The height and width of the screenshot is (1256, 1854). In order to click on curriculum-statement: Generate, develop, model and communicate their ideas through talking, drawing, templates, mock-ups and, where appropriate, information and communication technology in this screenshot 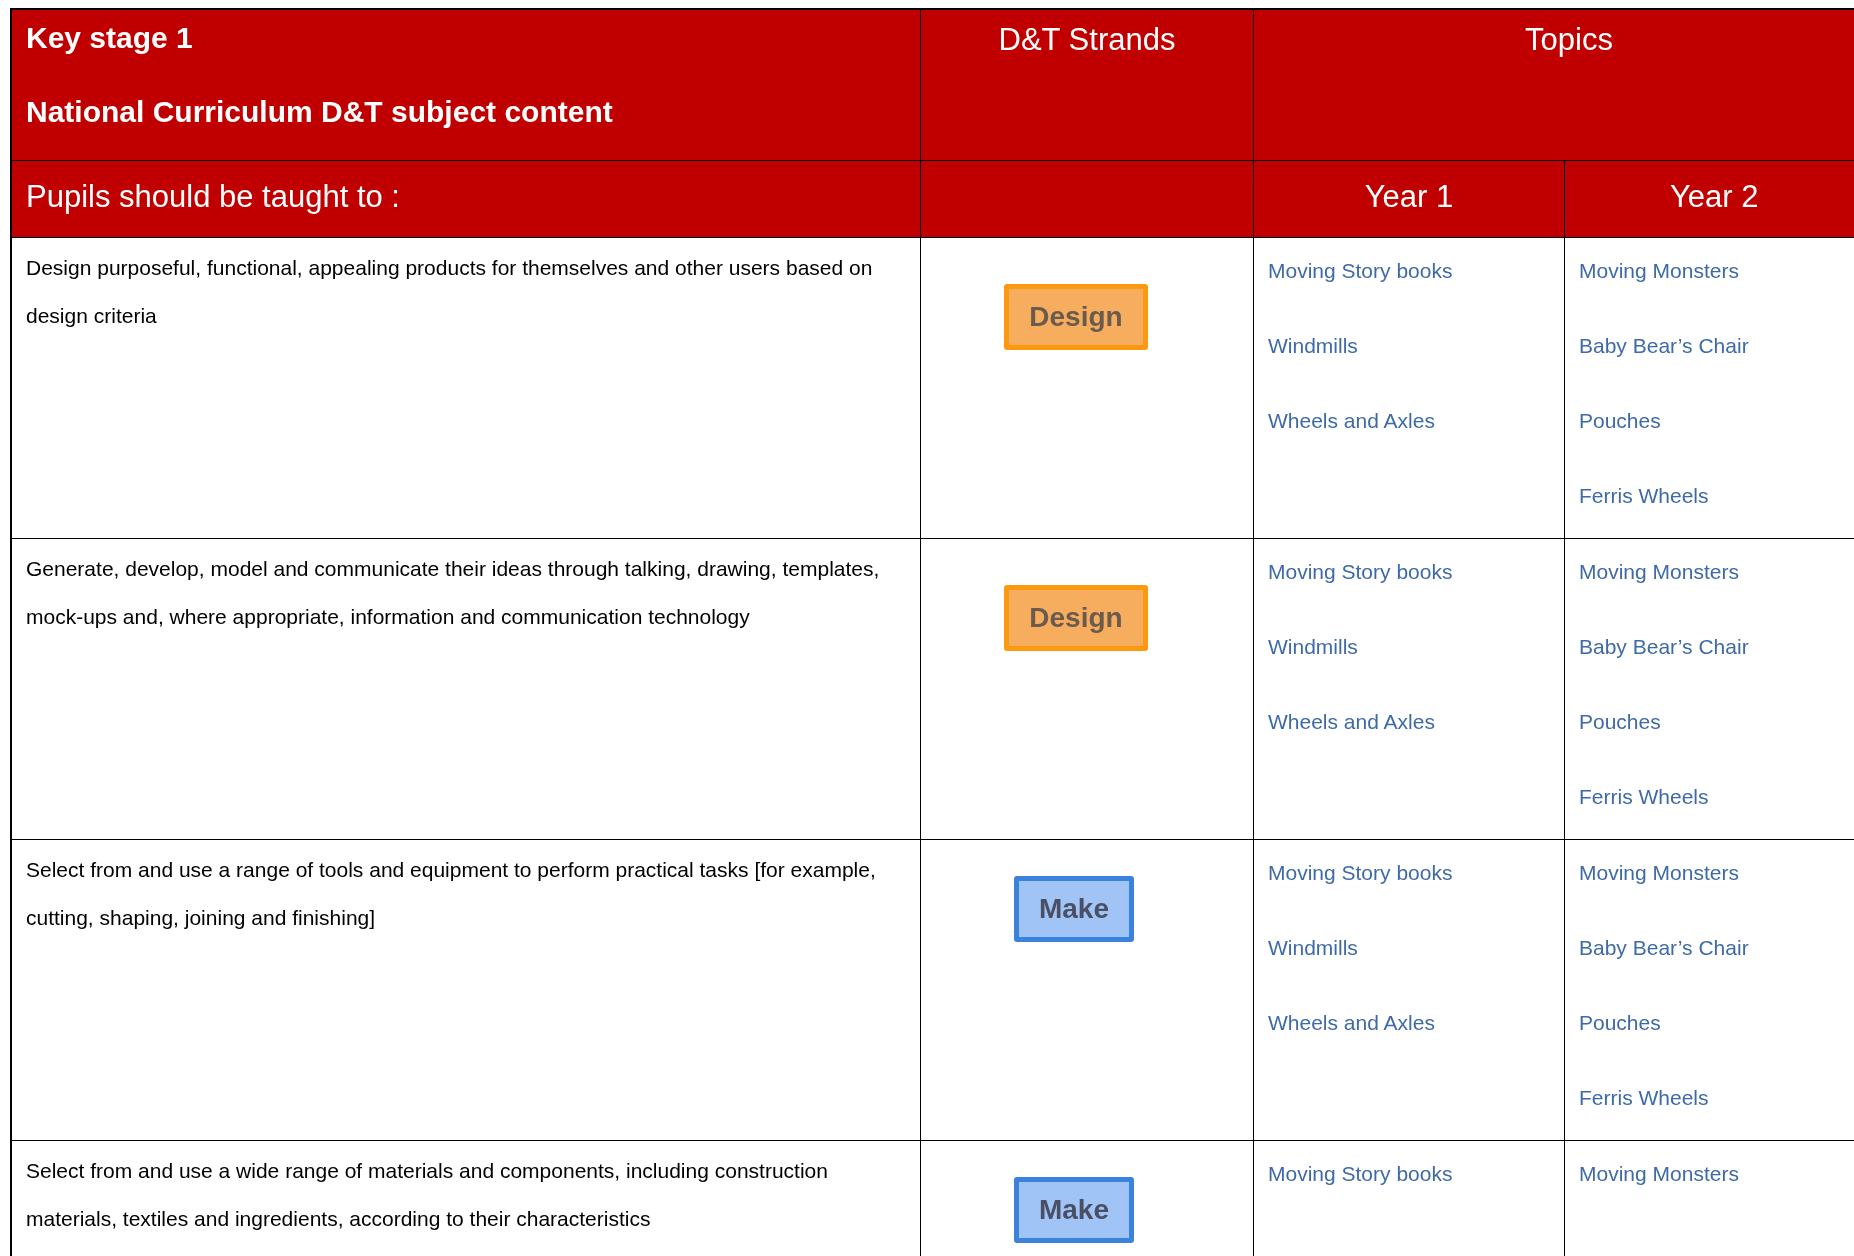, I will do `click(453, 593)`.